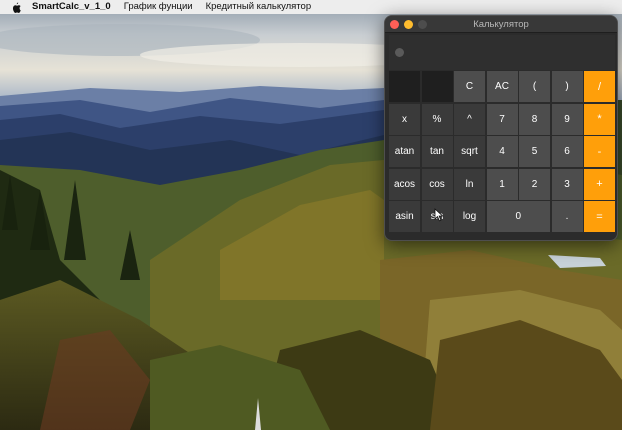 This screenshot has height=430, width=622. I want to click on calculator-display, so click(502, 52).